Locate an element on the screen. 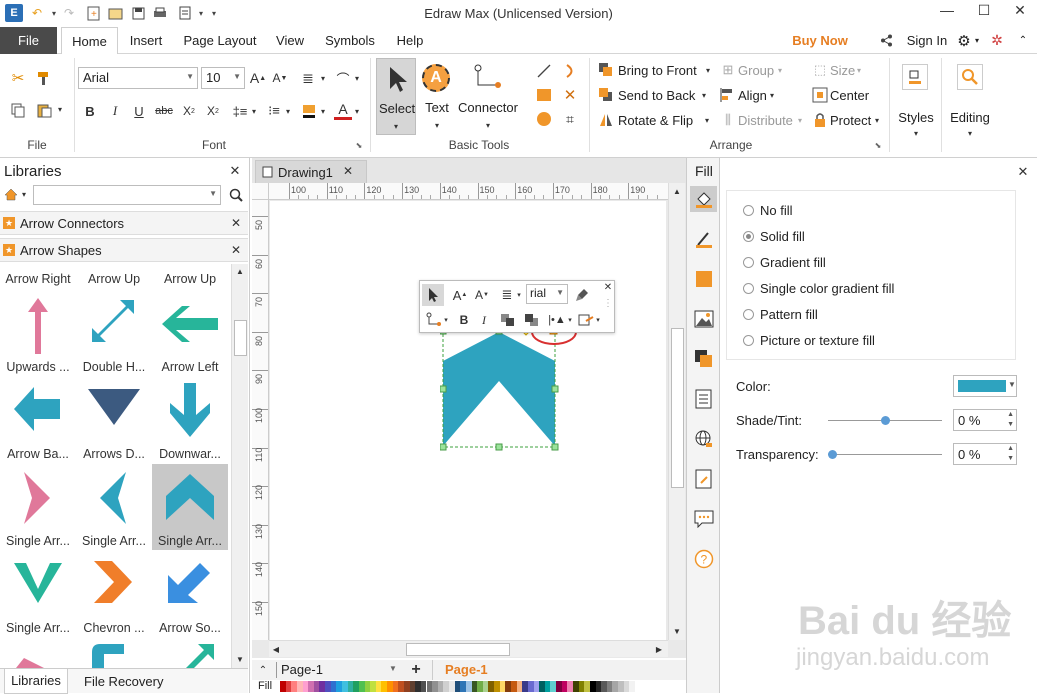 The width and height of the screenshot is (1037, 694). fill-option-single-color-gradient: Single color gradient fill is located at coordinates (818, 288).